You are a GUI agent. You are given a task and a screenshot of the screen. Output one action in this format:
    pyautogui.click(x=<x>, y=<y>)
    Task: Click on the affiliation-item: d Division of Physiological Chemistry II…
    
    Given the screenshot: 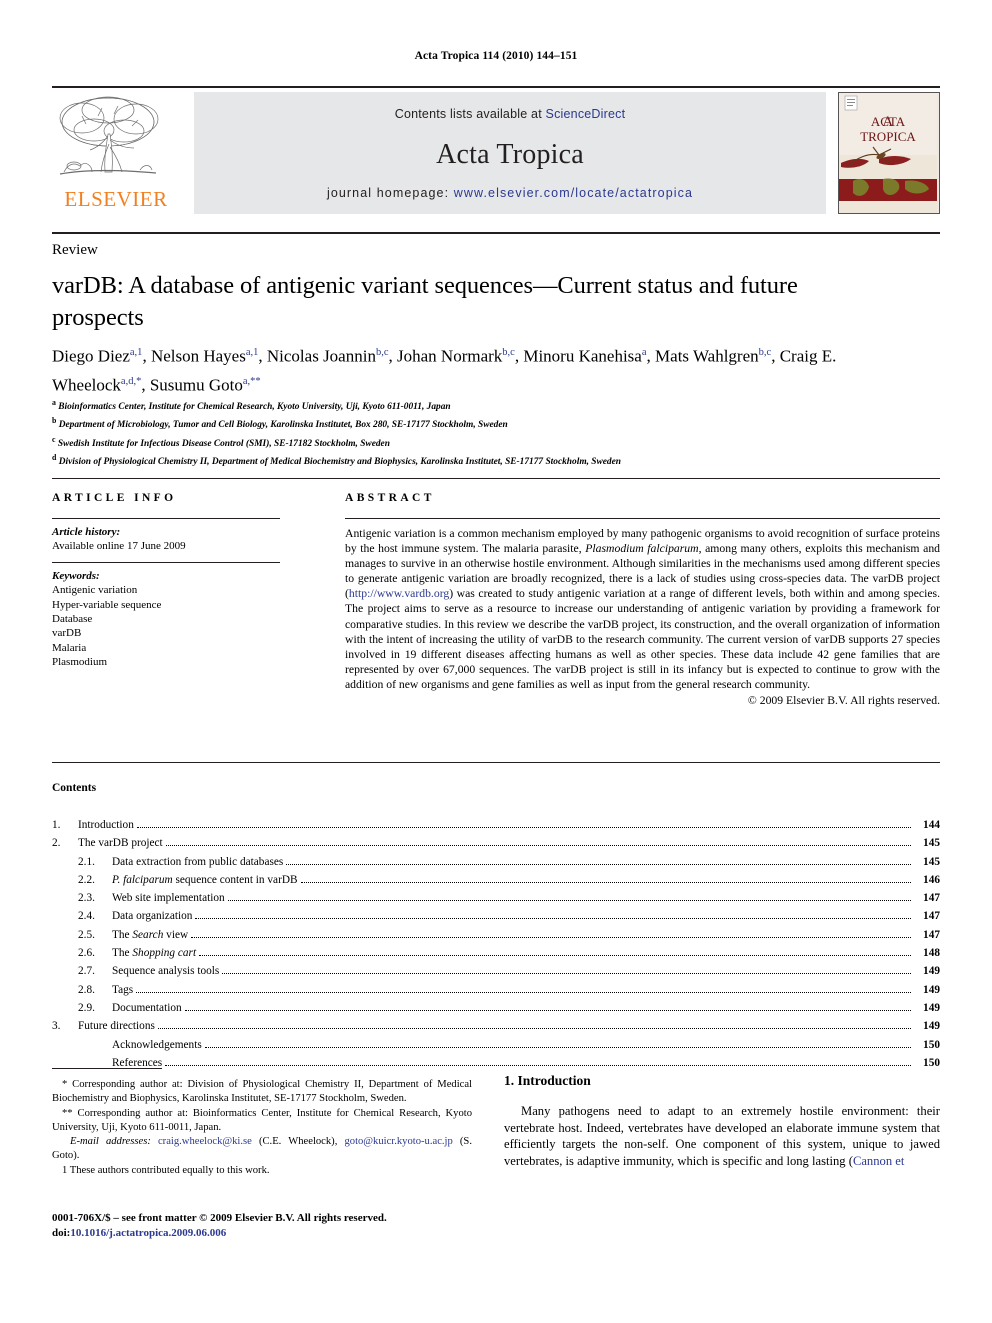 What is the action you would take?
    pyautogui.click(x=492, y=460)
    